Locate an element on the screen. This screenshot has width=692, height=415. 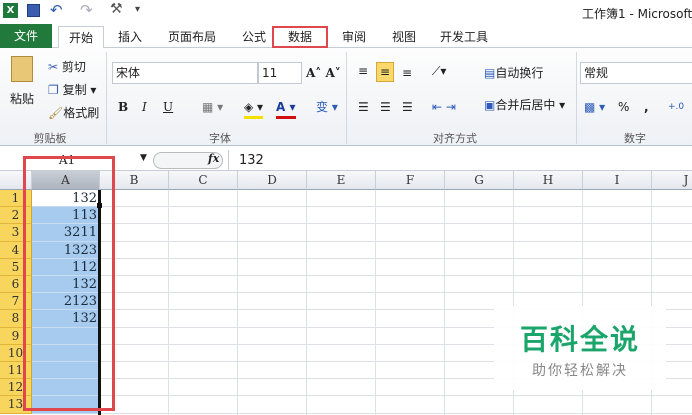
font-name-select: 宋体 is located at coordinates (185, 73).